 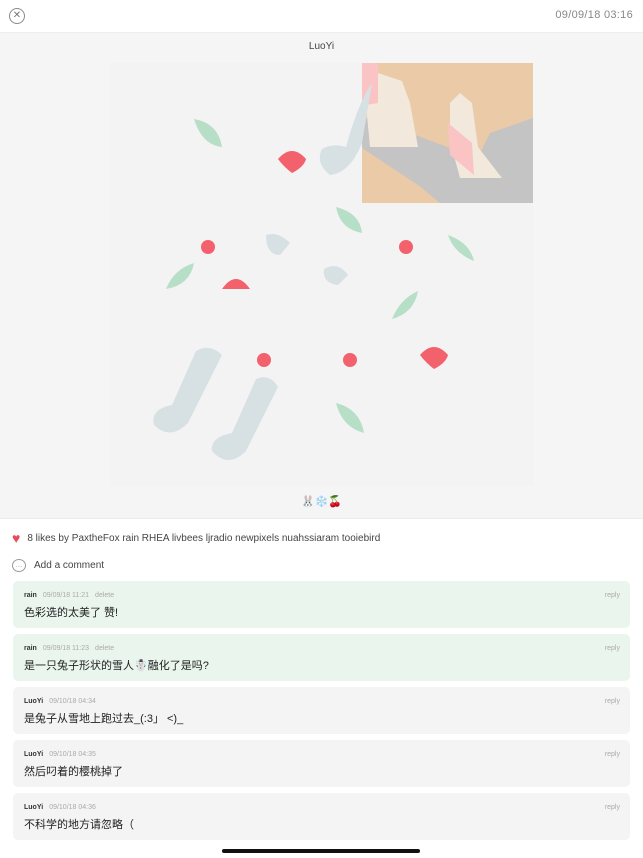 I want to click on add-comment-label: Add a comment, so click(x=69, y=565).